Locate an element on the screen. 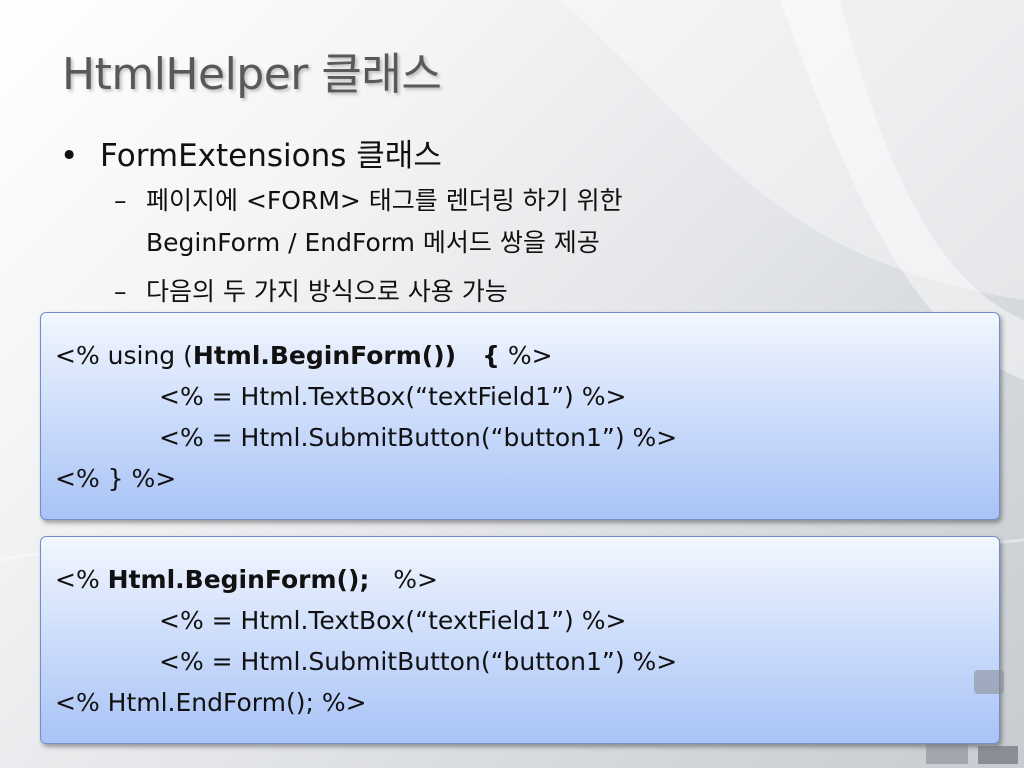 The width and height of the screenshot is (1024, 768). sub-bullet-text: 다음의 두 가지 방식으로 사용 가능 is located at coordinates (327, 291).